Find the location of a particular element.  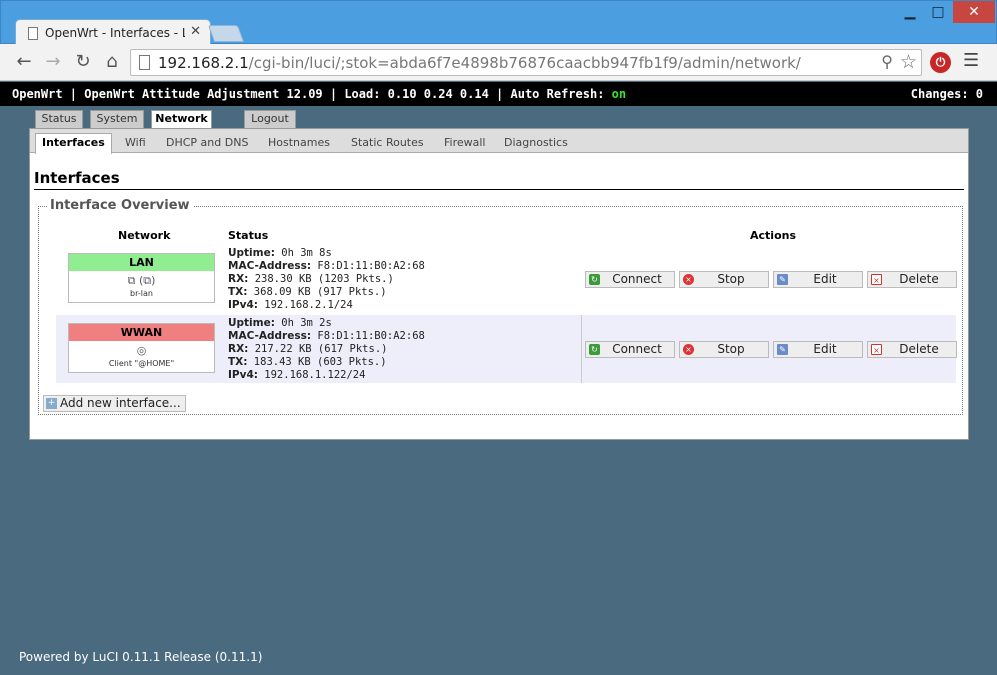

page-icon is located at coordinates (33, 33).